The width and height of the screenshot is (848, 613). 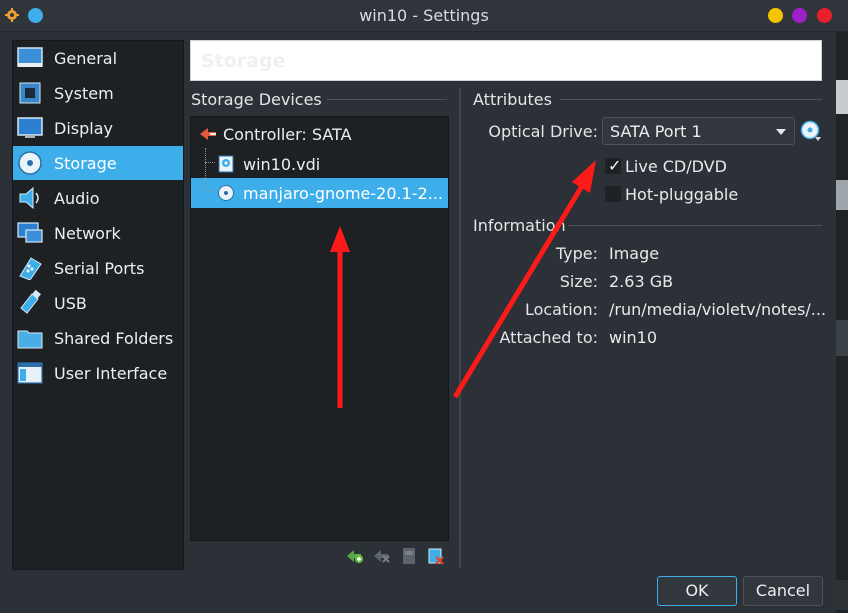 I want to click on sidebar-item-network: Network, so click(x=98, y=233).